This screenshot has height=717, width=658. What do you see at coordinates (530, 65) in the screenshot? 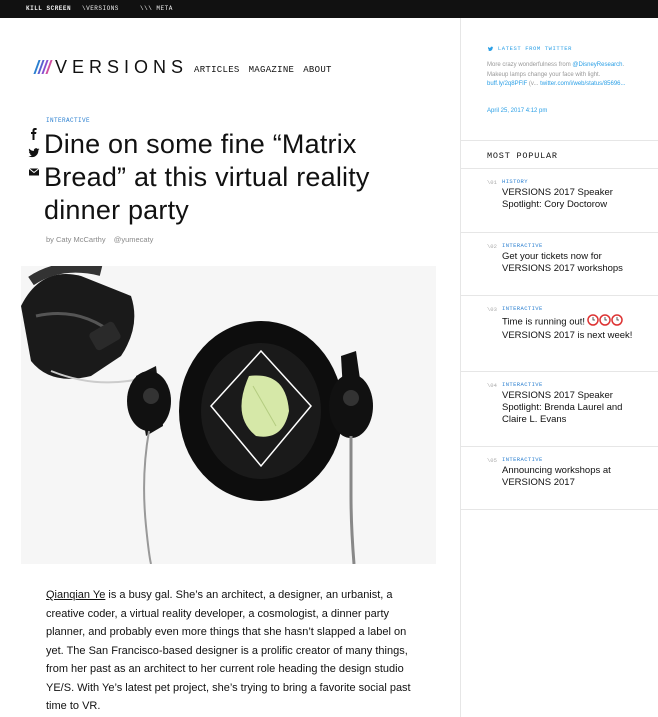
I see `tweet-text-start: More crazy wonderfulness from` at bounding box center [530, 65].